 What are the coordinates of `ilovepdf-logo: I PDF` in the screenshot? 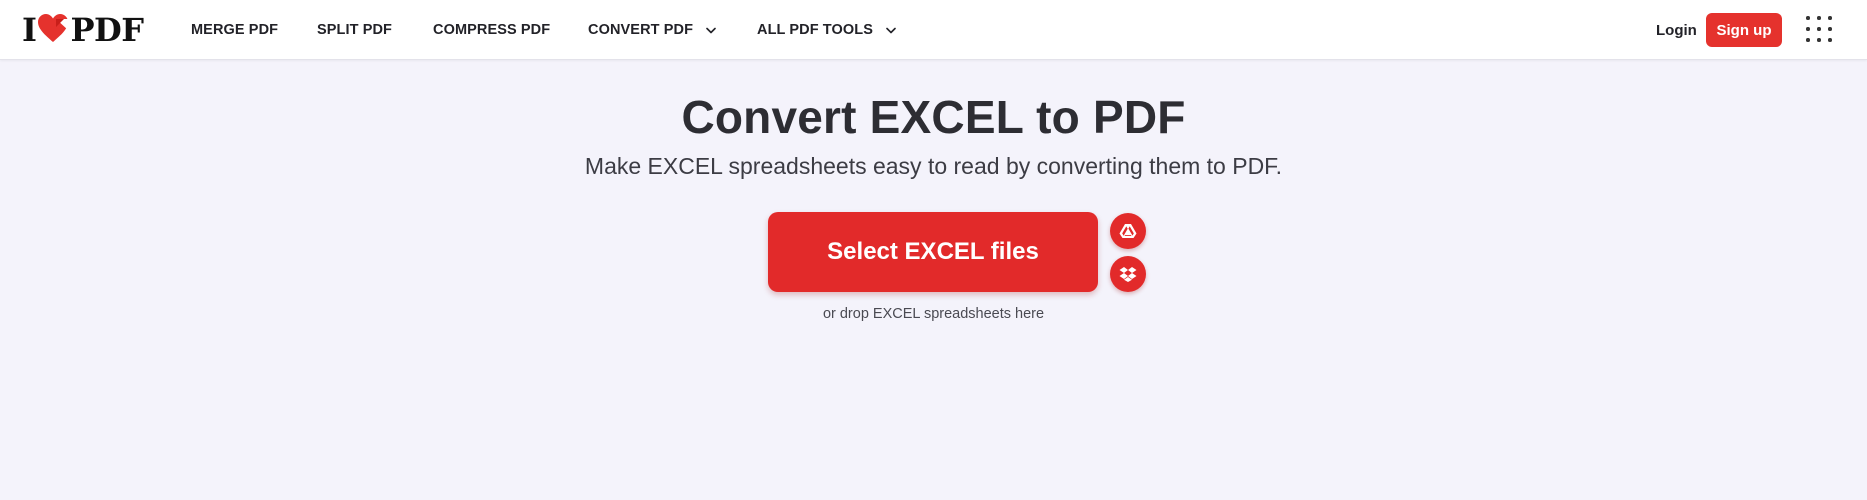 It's located at (83, 30).